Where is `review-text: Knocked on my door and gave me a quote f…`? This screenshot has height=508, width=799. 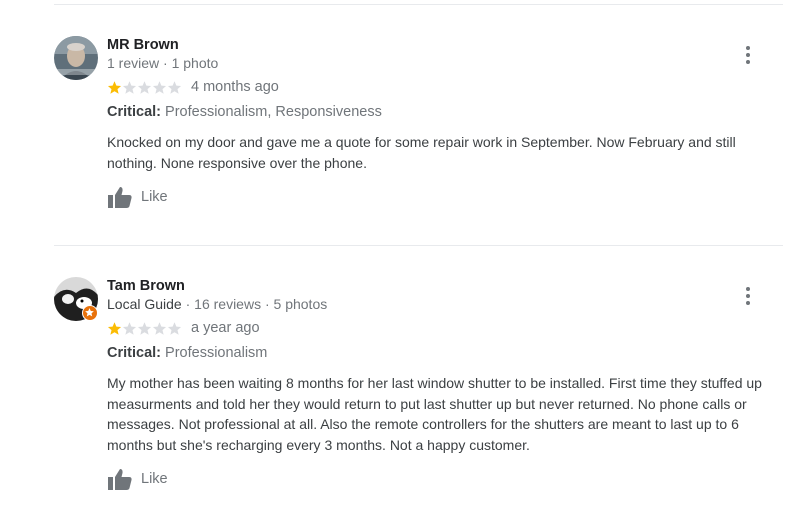
review-text: Knocked on my door and gave me a quote f… is located at coordinates (421, 152).